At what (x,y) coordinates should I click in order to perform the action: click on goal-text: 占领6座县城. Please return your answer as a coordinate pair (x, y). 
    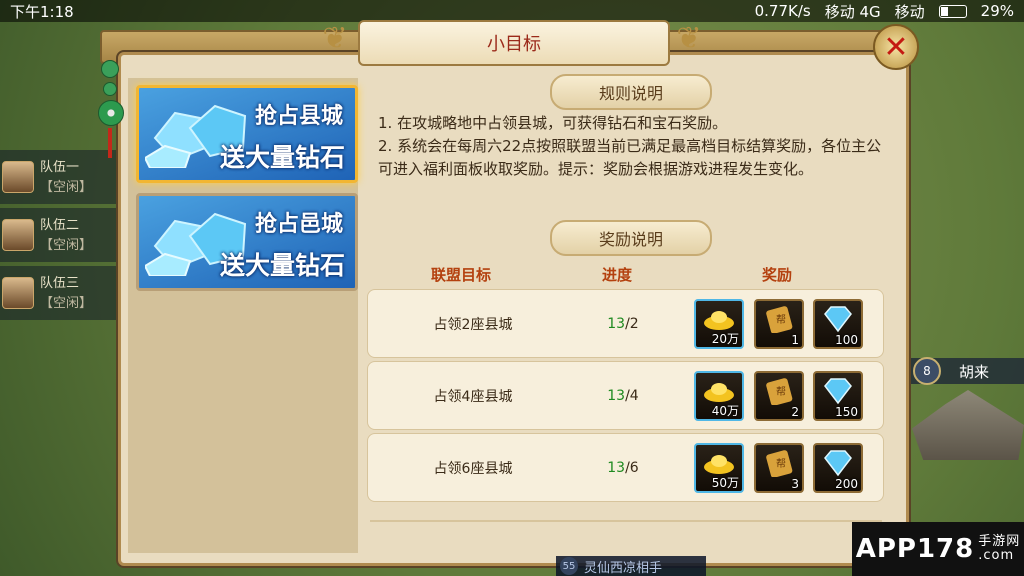
    Looking at the image, I should click on (473, 468).